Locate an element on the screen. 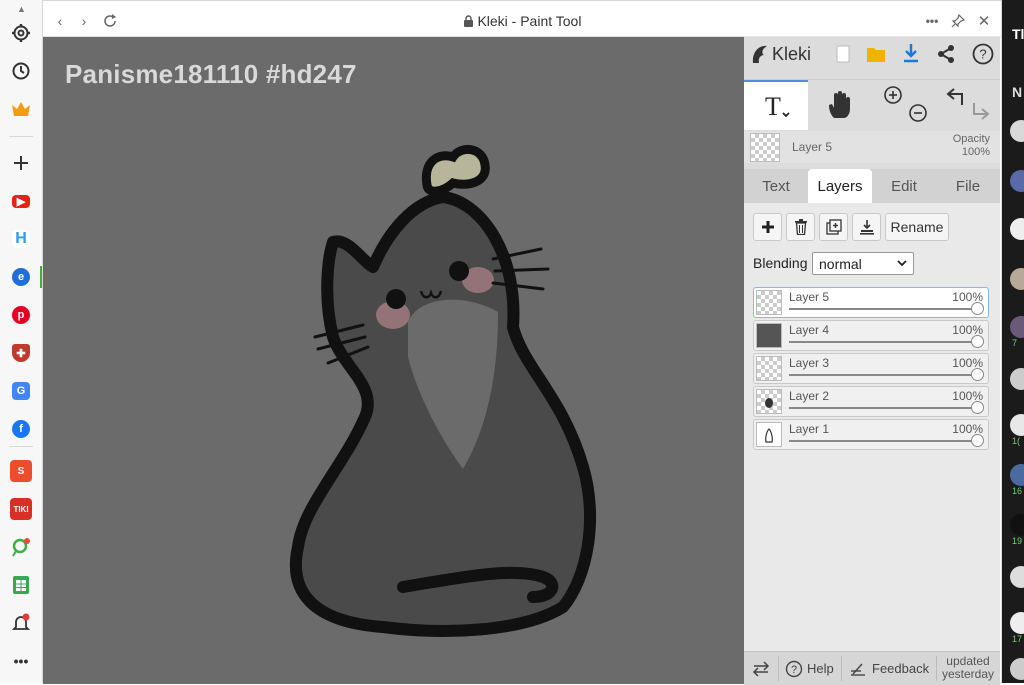  duplicate-icon is located at coordinates (833, 227).